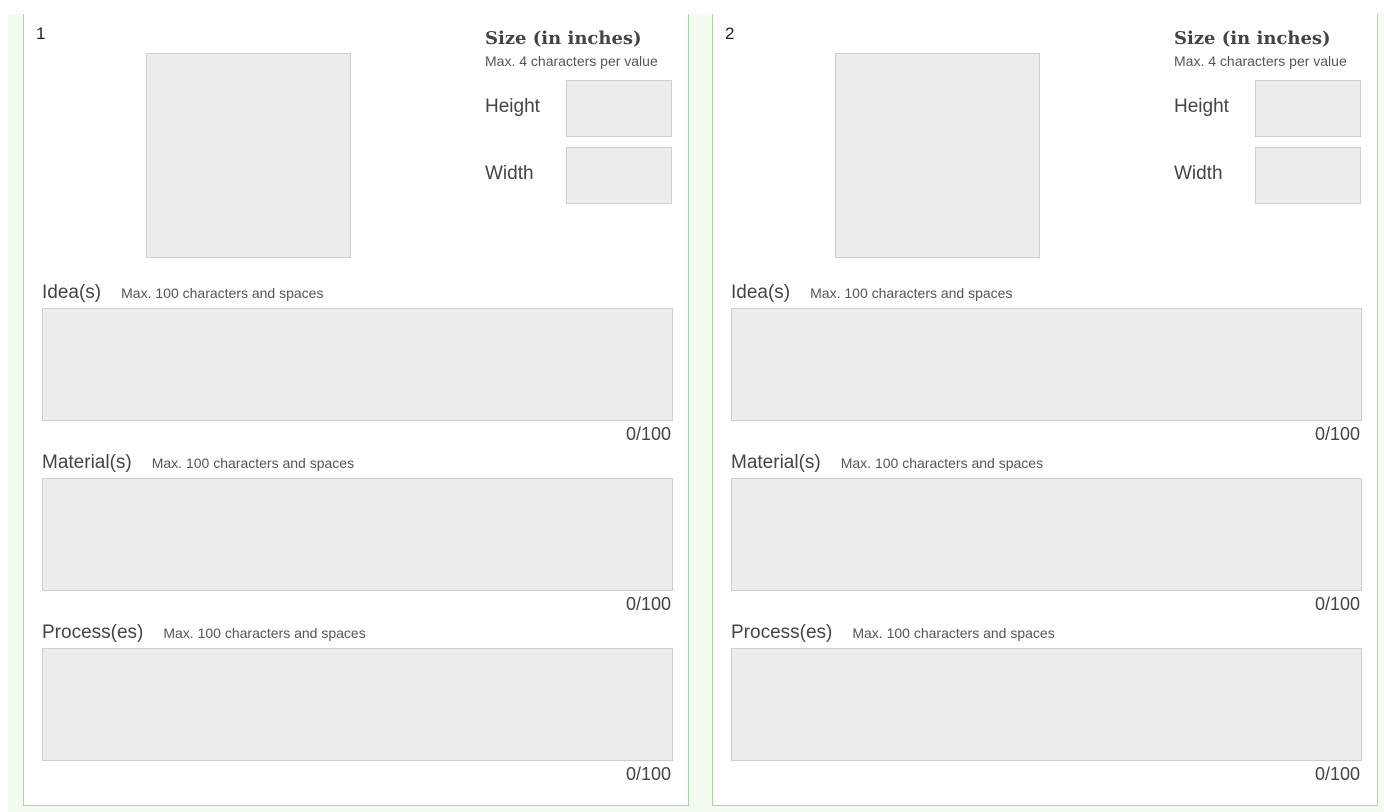  Describe the element at coordinates (4, 413) in the screenshot. I see `left-edge` at that location.